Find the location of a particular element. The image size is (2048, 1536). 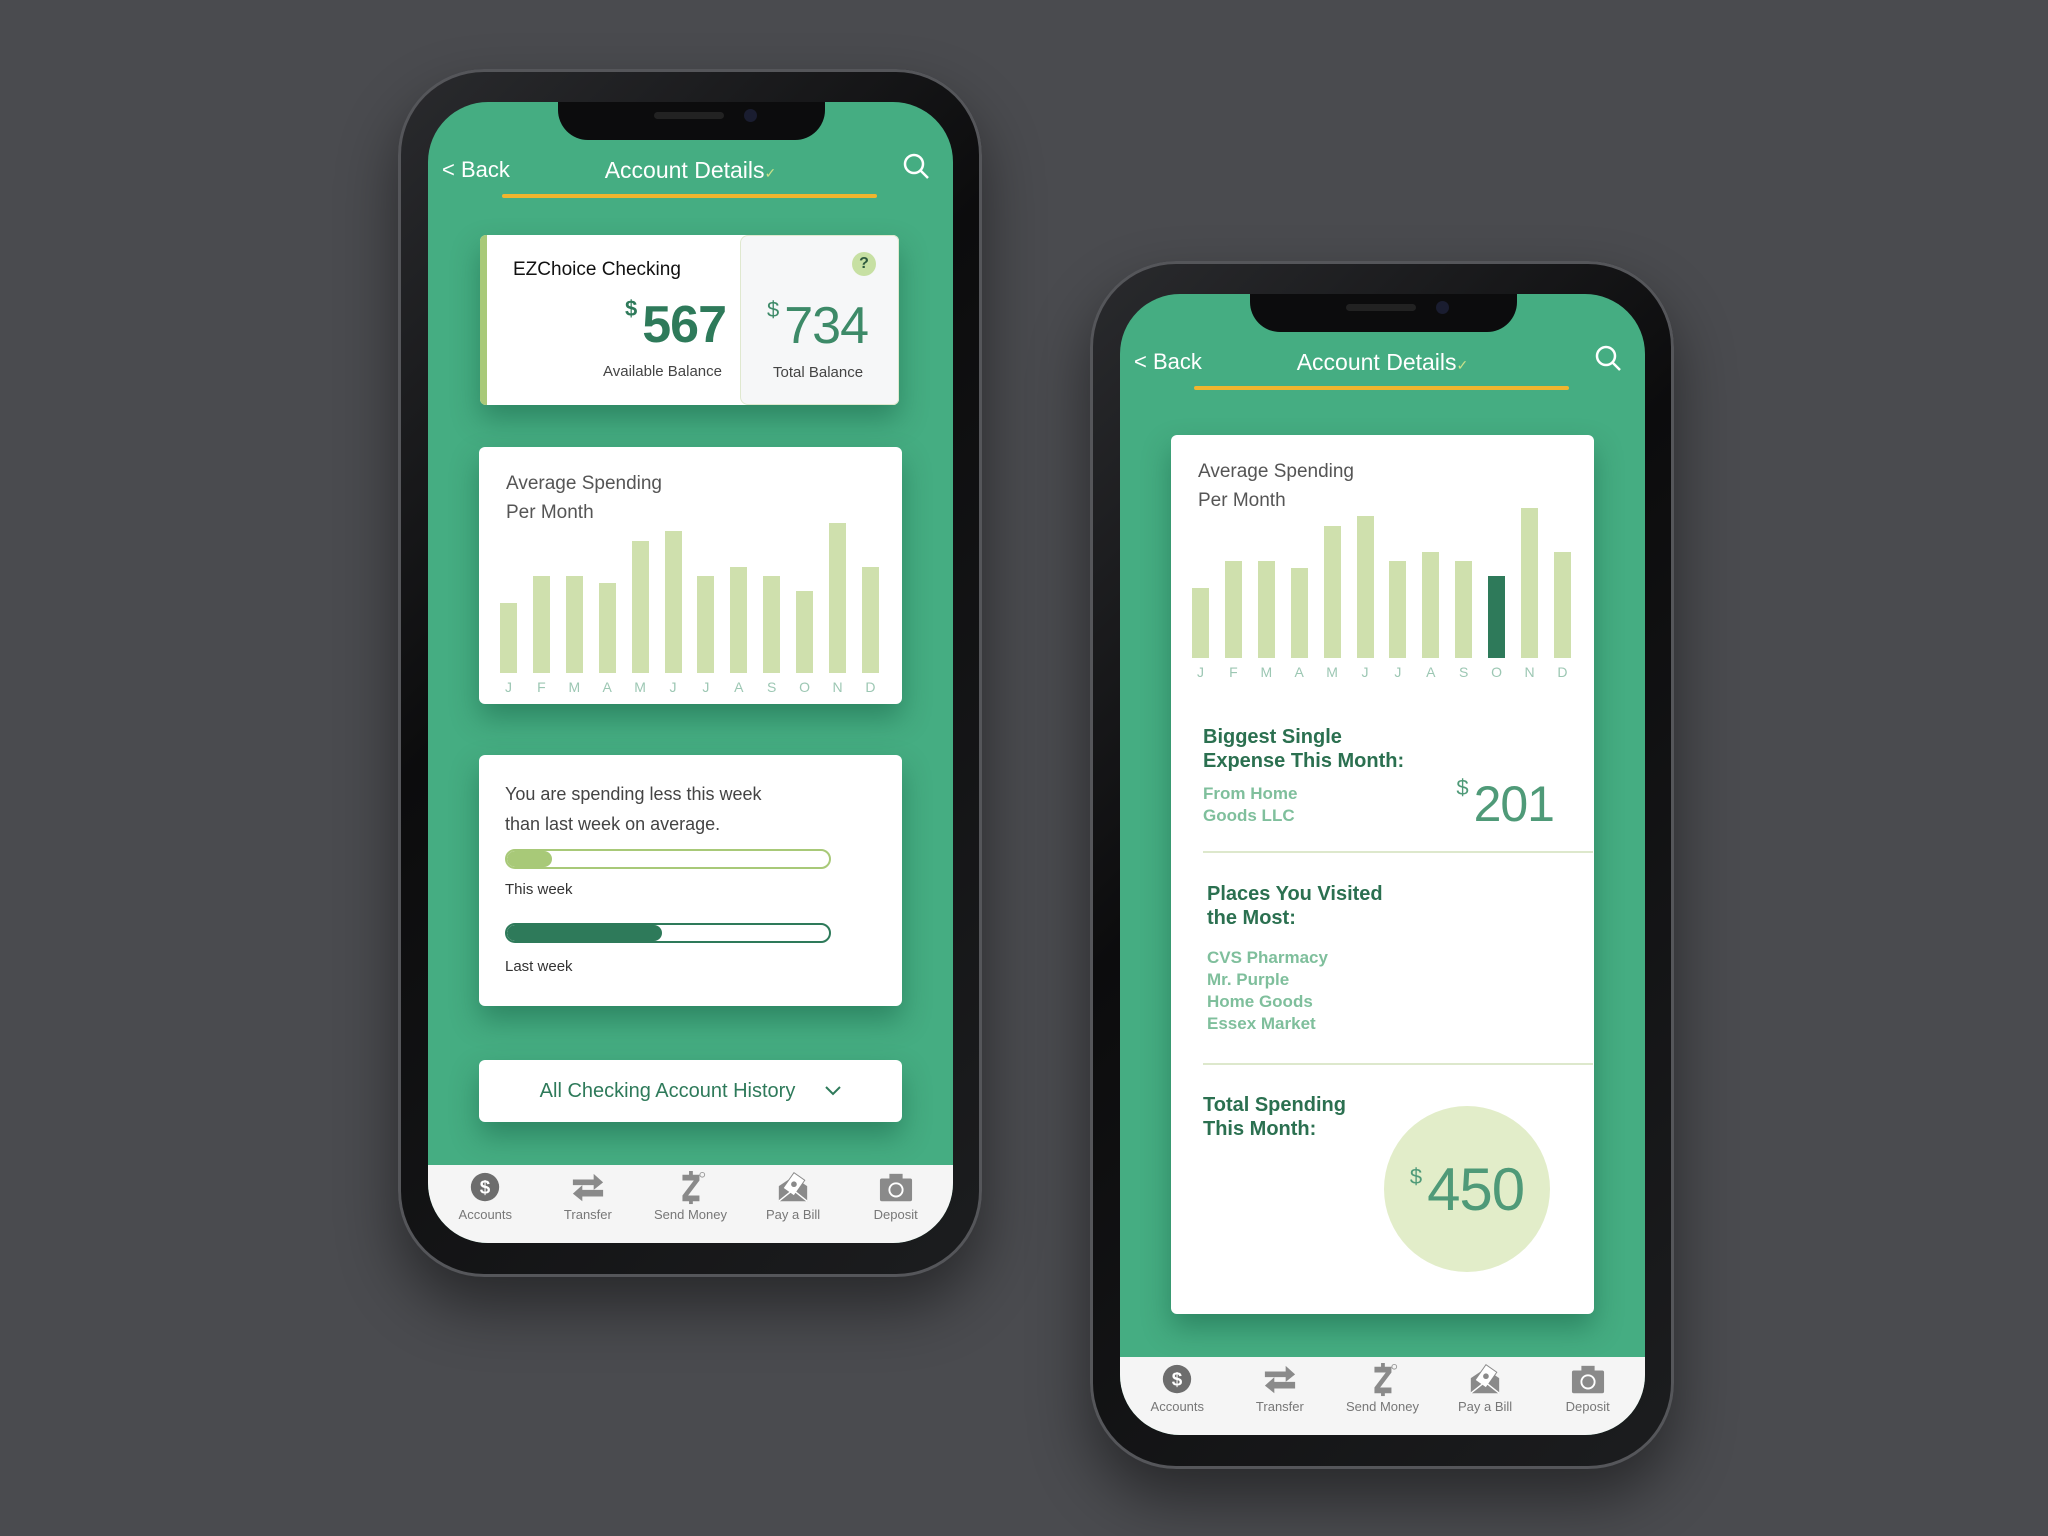

total-balance: $734 is located at coordinates (818, 326).